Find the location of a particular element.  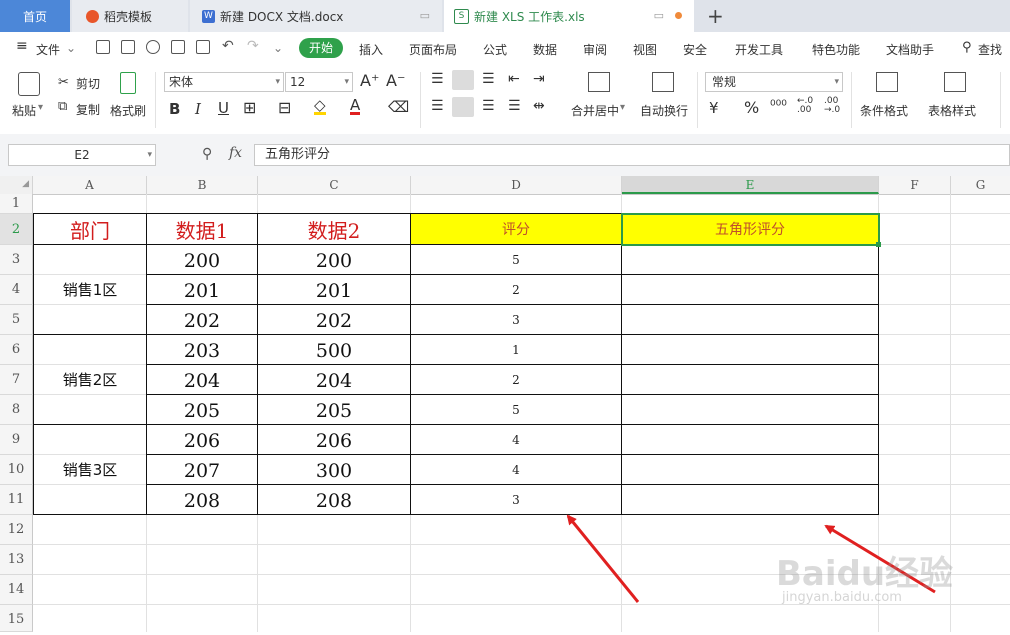

baidu-watermark-url: jingyan.baidu.com is located at coordinates (842, 597).